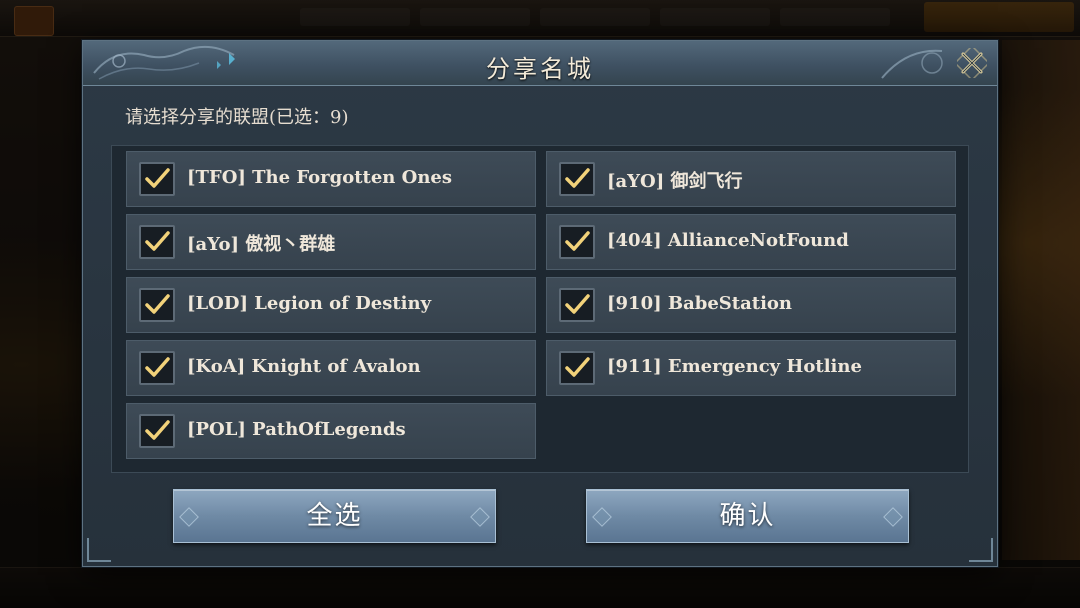 The image size is (1080, 608). I want to click on alliance-item: [POL] PathOfLegends, so click(331, 431).